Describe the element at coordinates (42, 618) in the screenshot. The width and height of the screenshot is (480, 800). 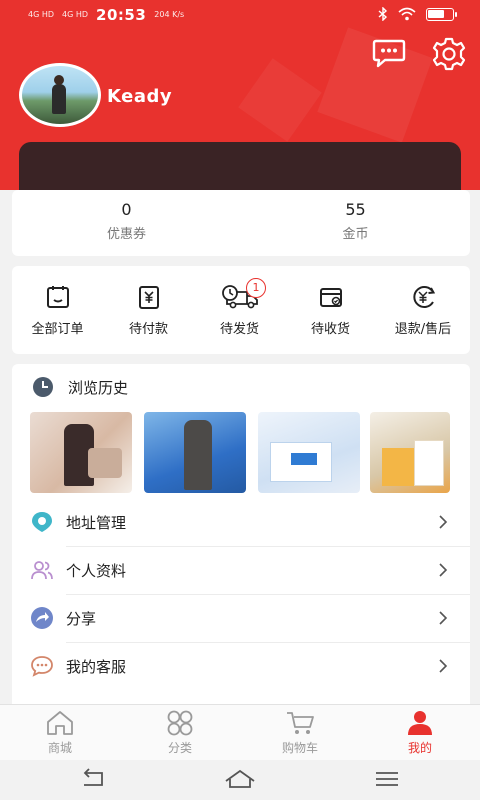
I see `share-icon` at that location.